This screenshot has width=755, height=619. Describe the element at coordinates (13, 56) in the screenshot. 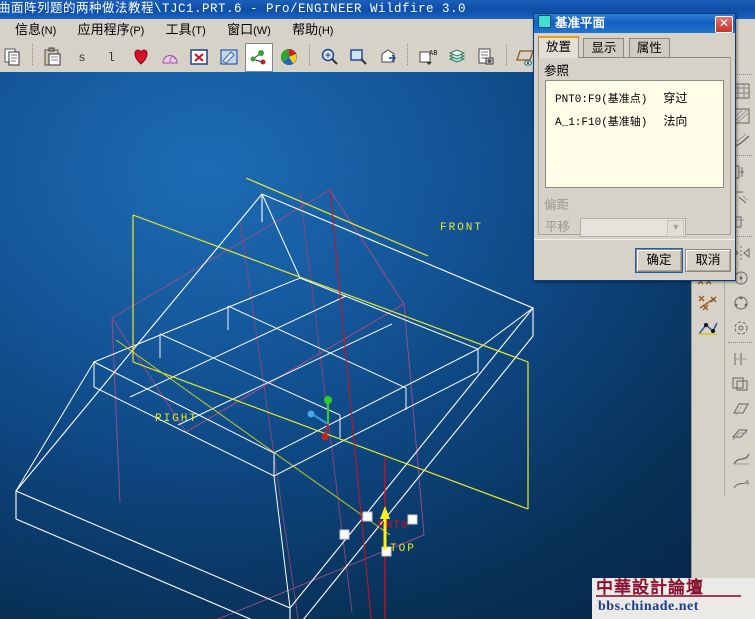

I see `copy-icon` at that location.